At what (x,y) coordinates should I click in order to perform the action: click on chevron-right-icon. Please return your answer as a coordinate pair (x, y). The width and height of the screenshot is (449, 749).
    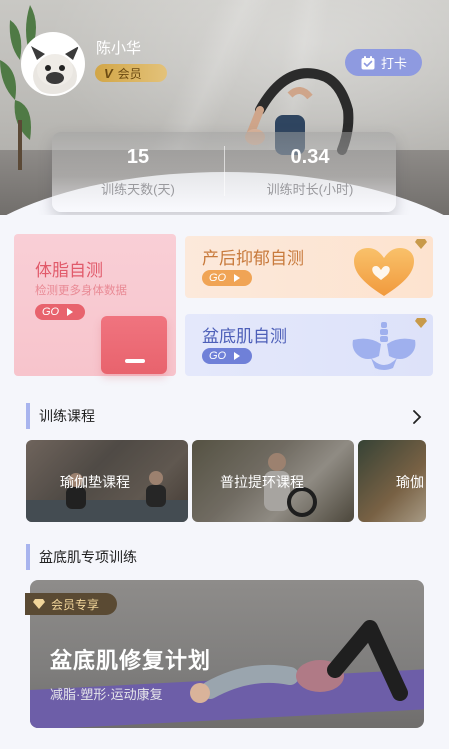
    Looking at the image, I should click on (417, 417).